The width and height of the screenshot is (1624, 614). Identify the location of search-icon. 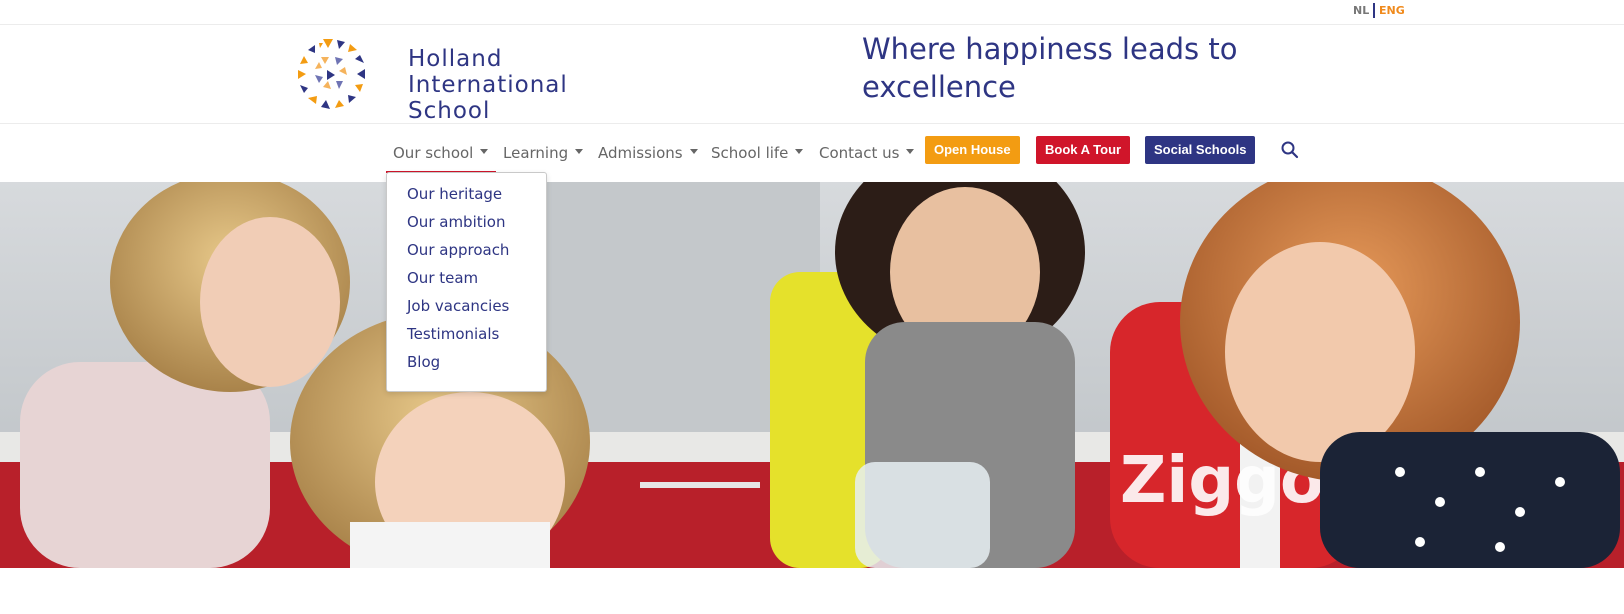
(1290, 150).